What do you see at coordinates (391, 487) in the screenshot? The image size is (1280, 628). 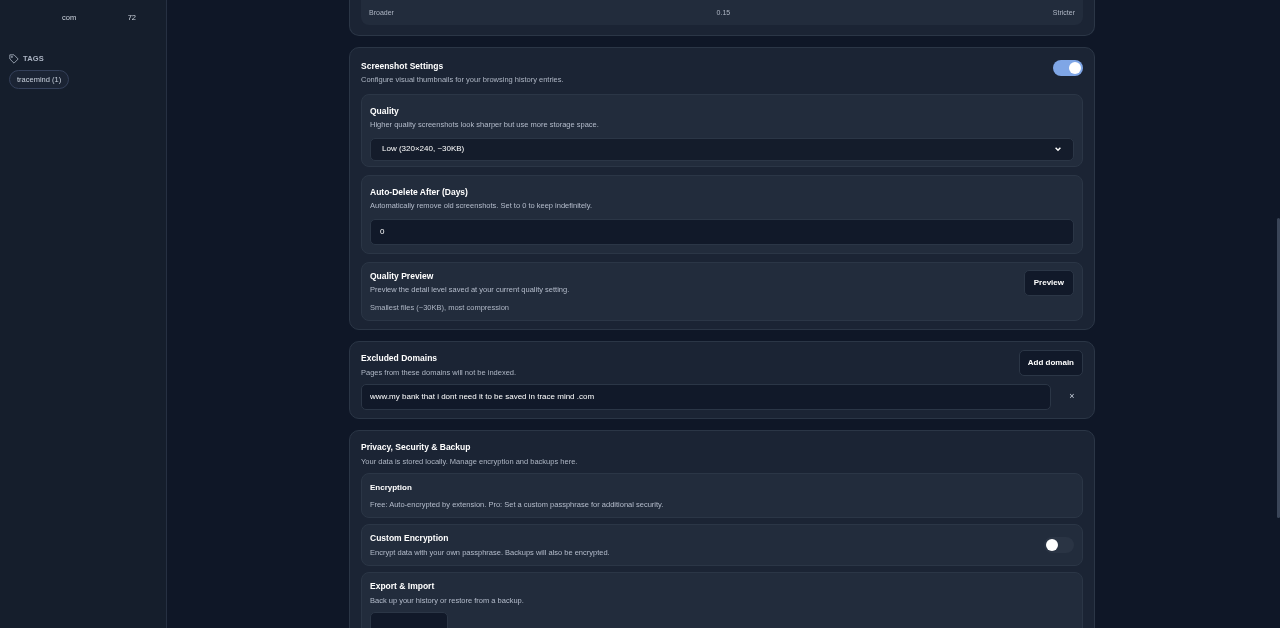 I see `section-title: Encryption` at bounding box center [391, 487].